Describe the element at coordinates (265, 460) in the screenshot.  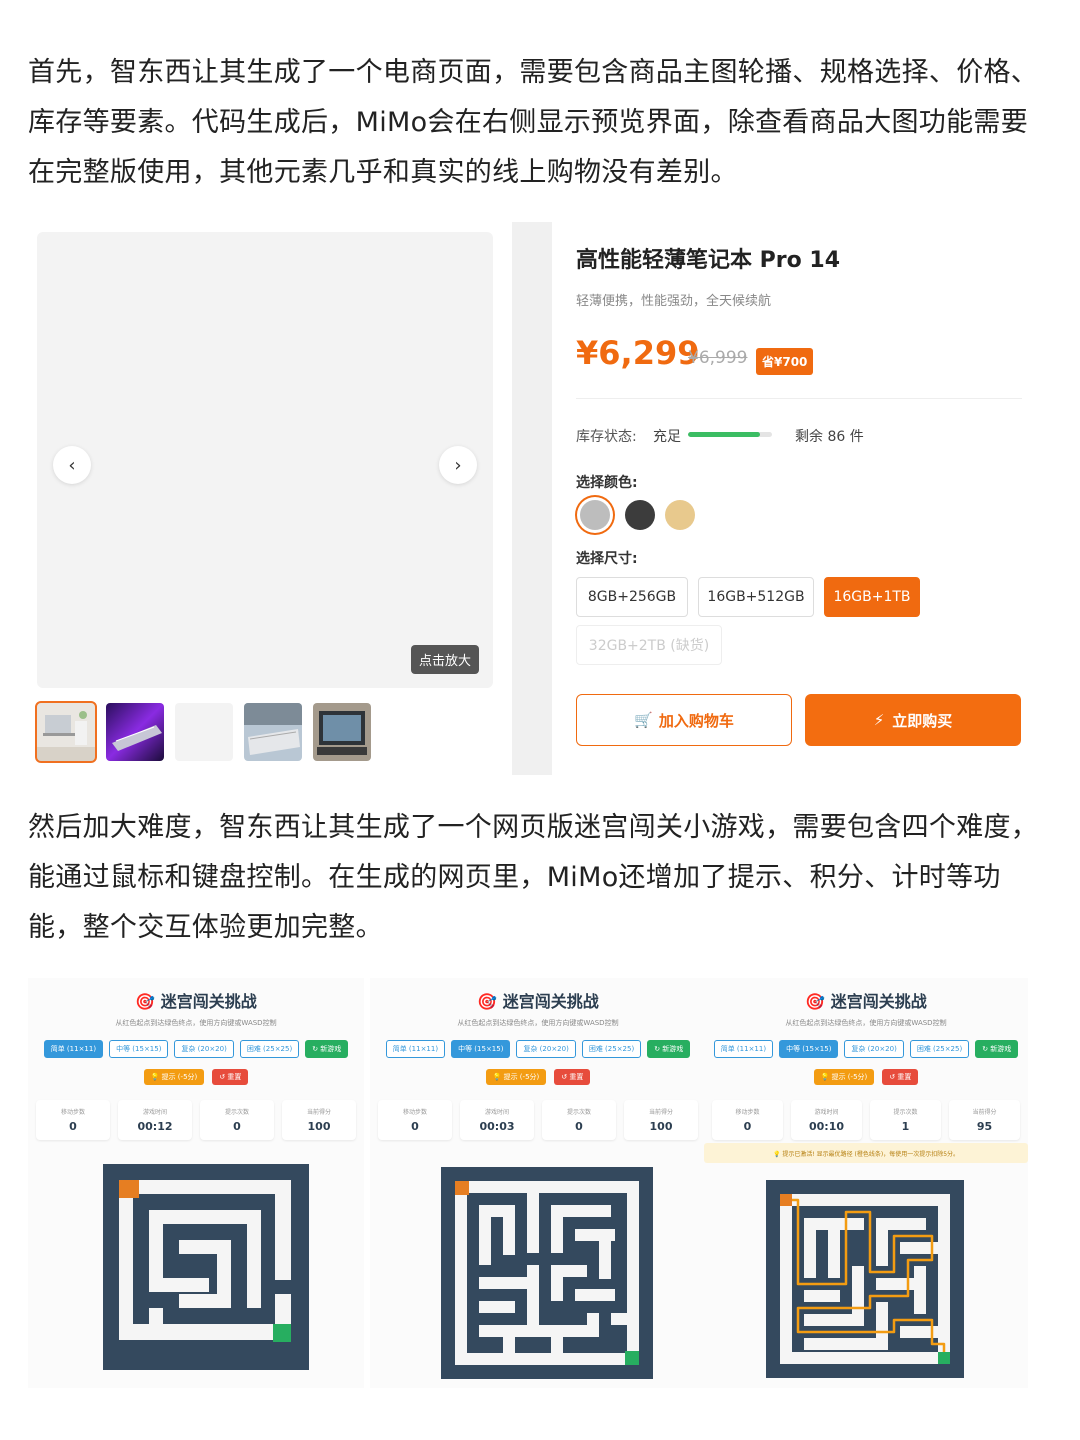
I see `product-main-image: ‹ › 点击放大` at that location.